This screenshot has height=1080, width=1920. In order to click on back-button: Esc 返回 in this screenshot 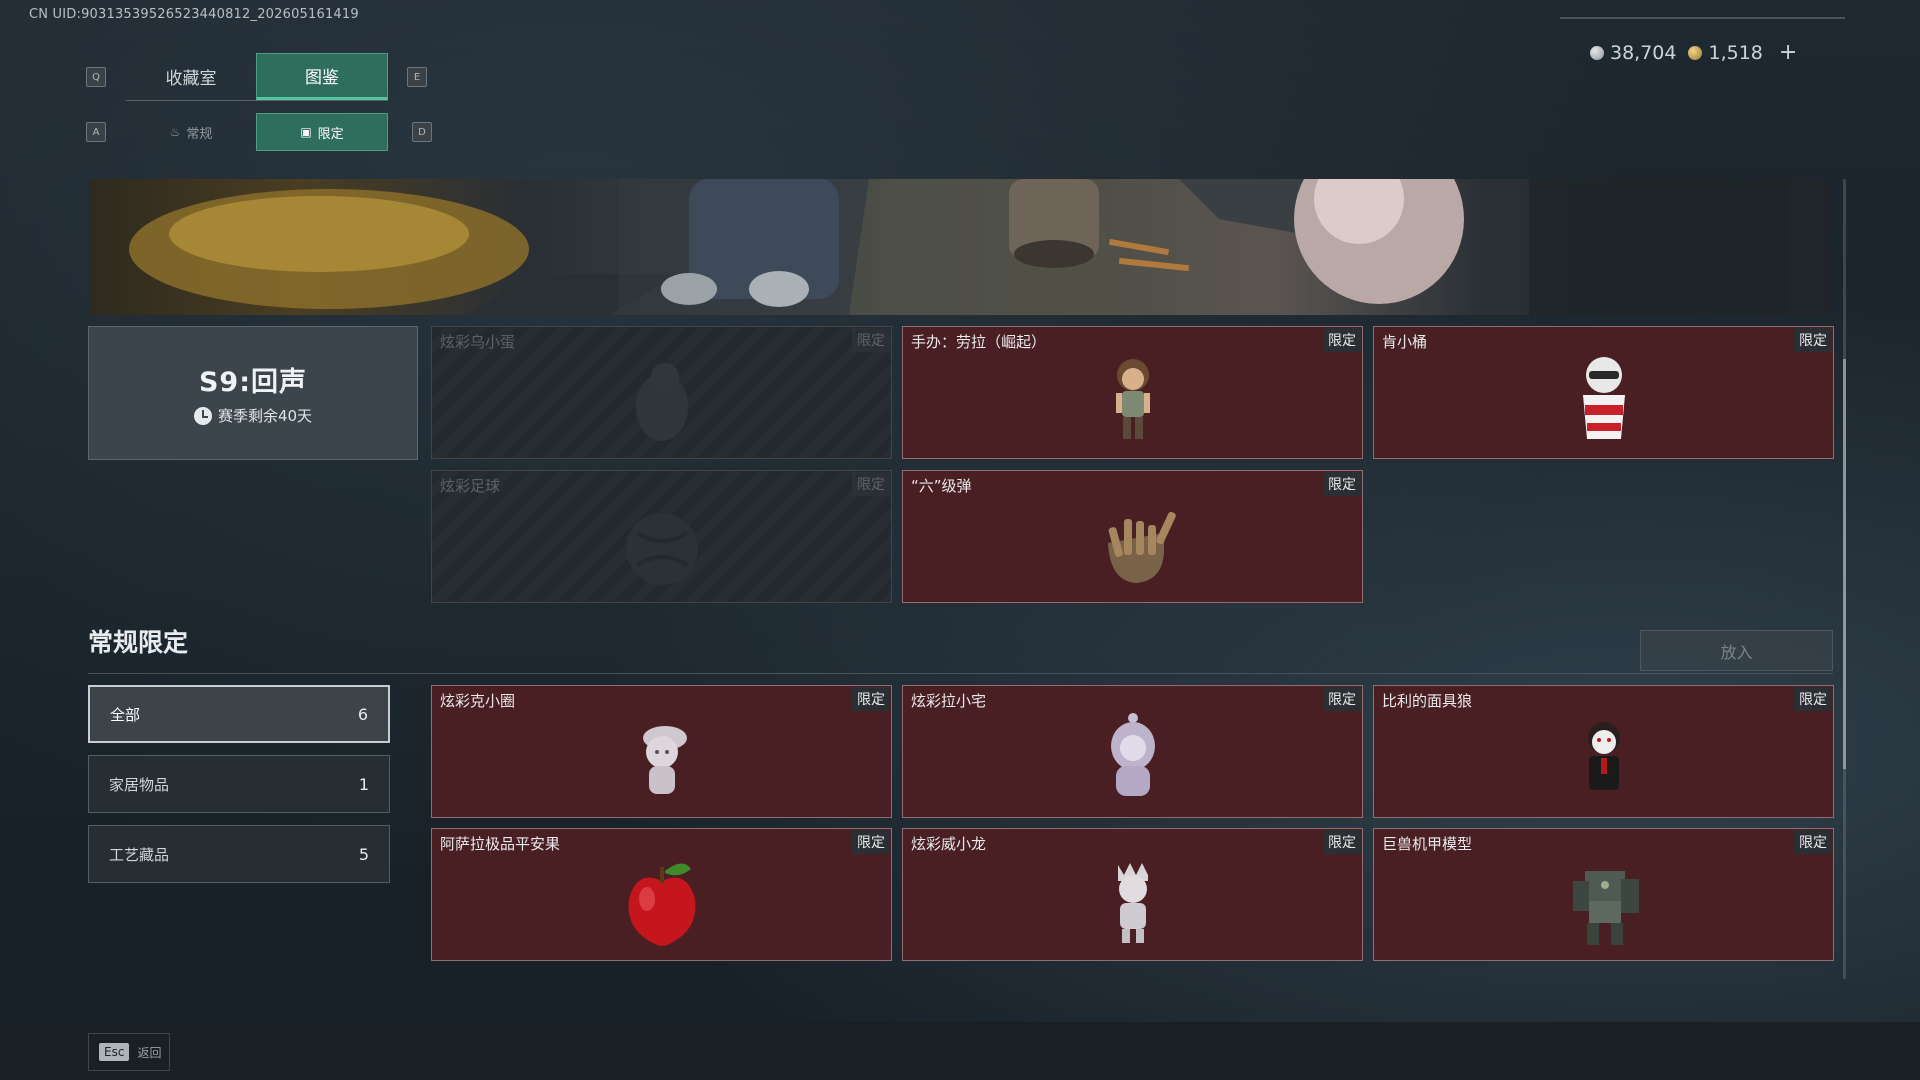, I will do `click(129, 1052)`.